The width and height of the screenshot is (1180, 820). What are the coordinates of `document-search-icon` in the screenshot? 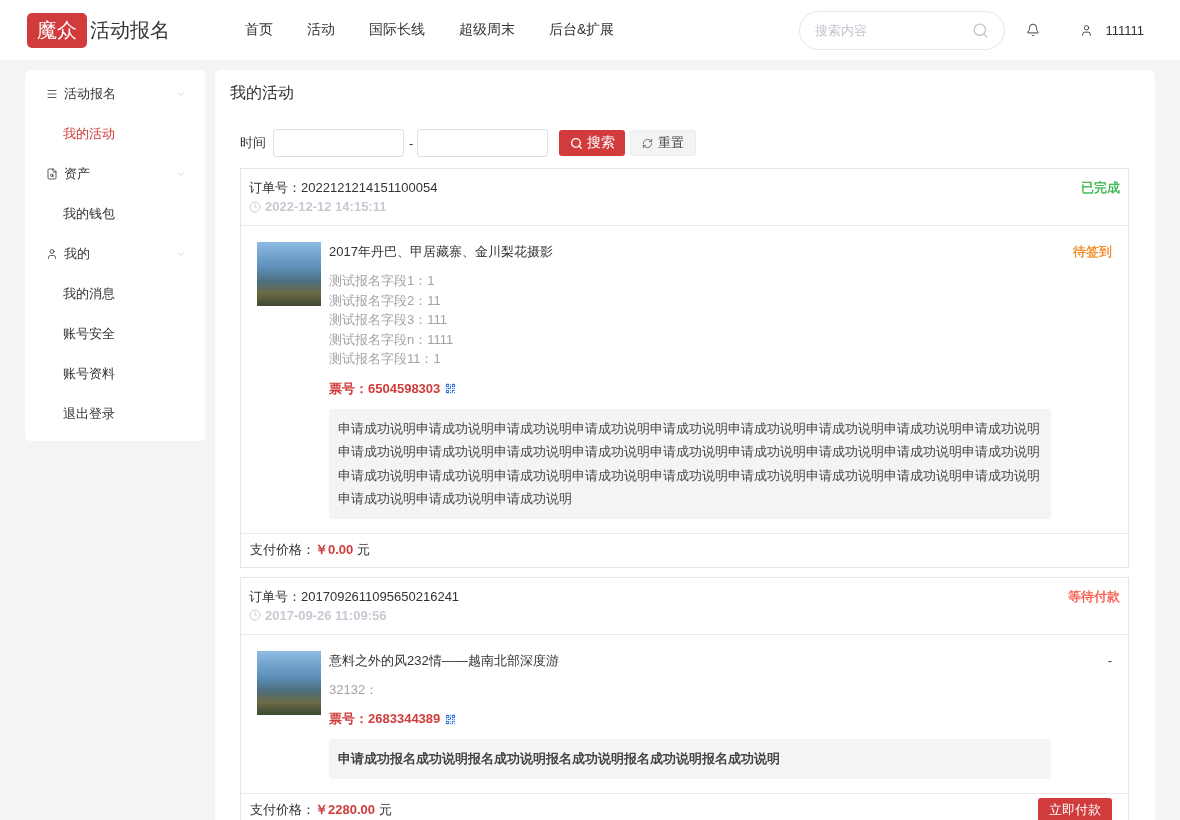 It's located at (52, 174).